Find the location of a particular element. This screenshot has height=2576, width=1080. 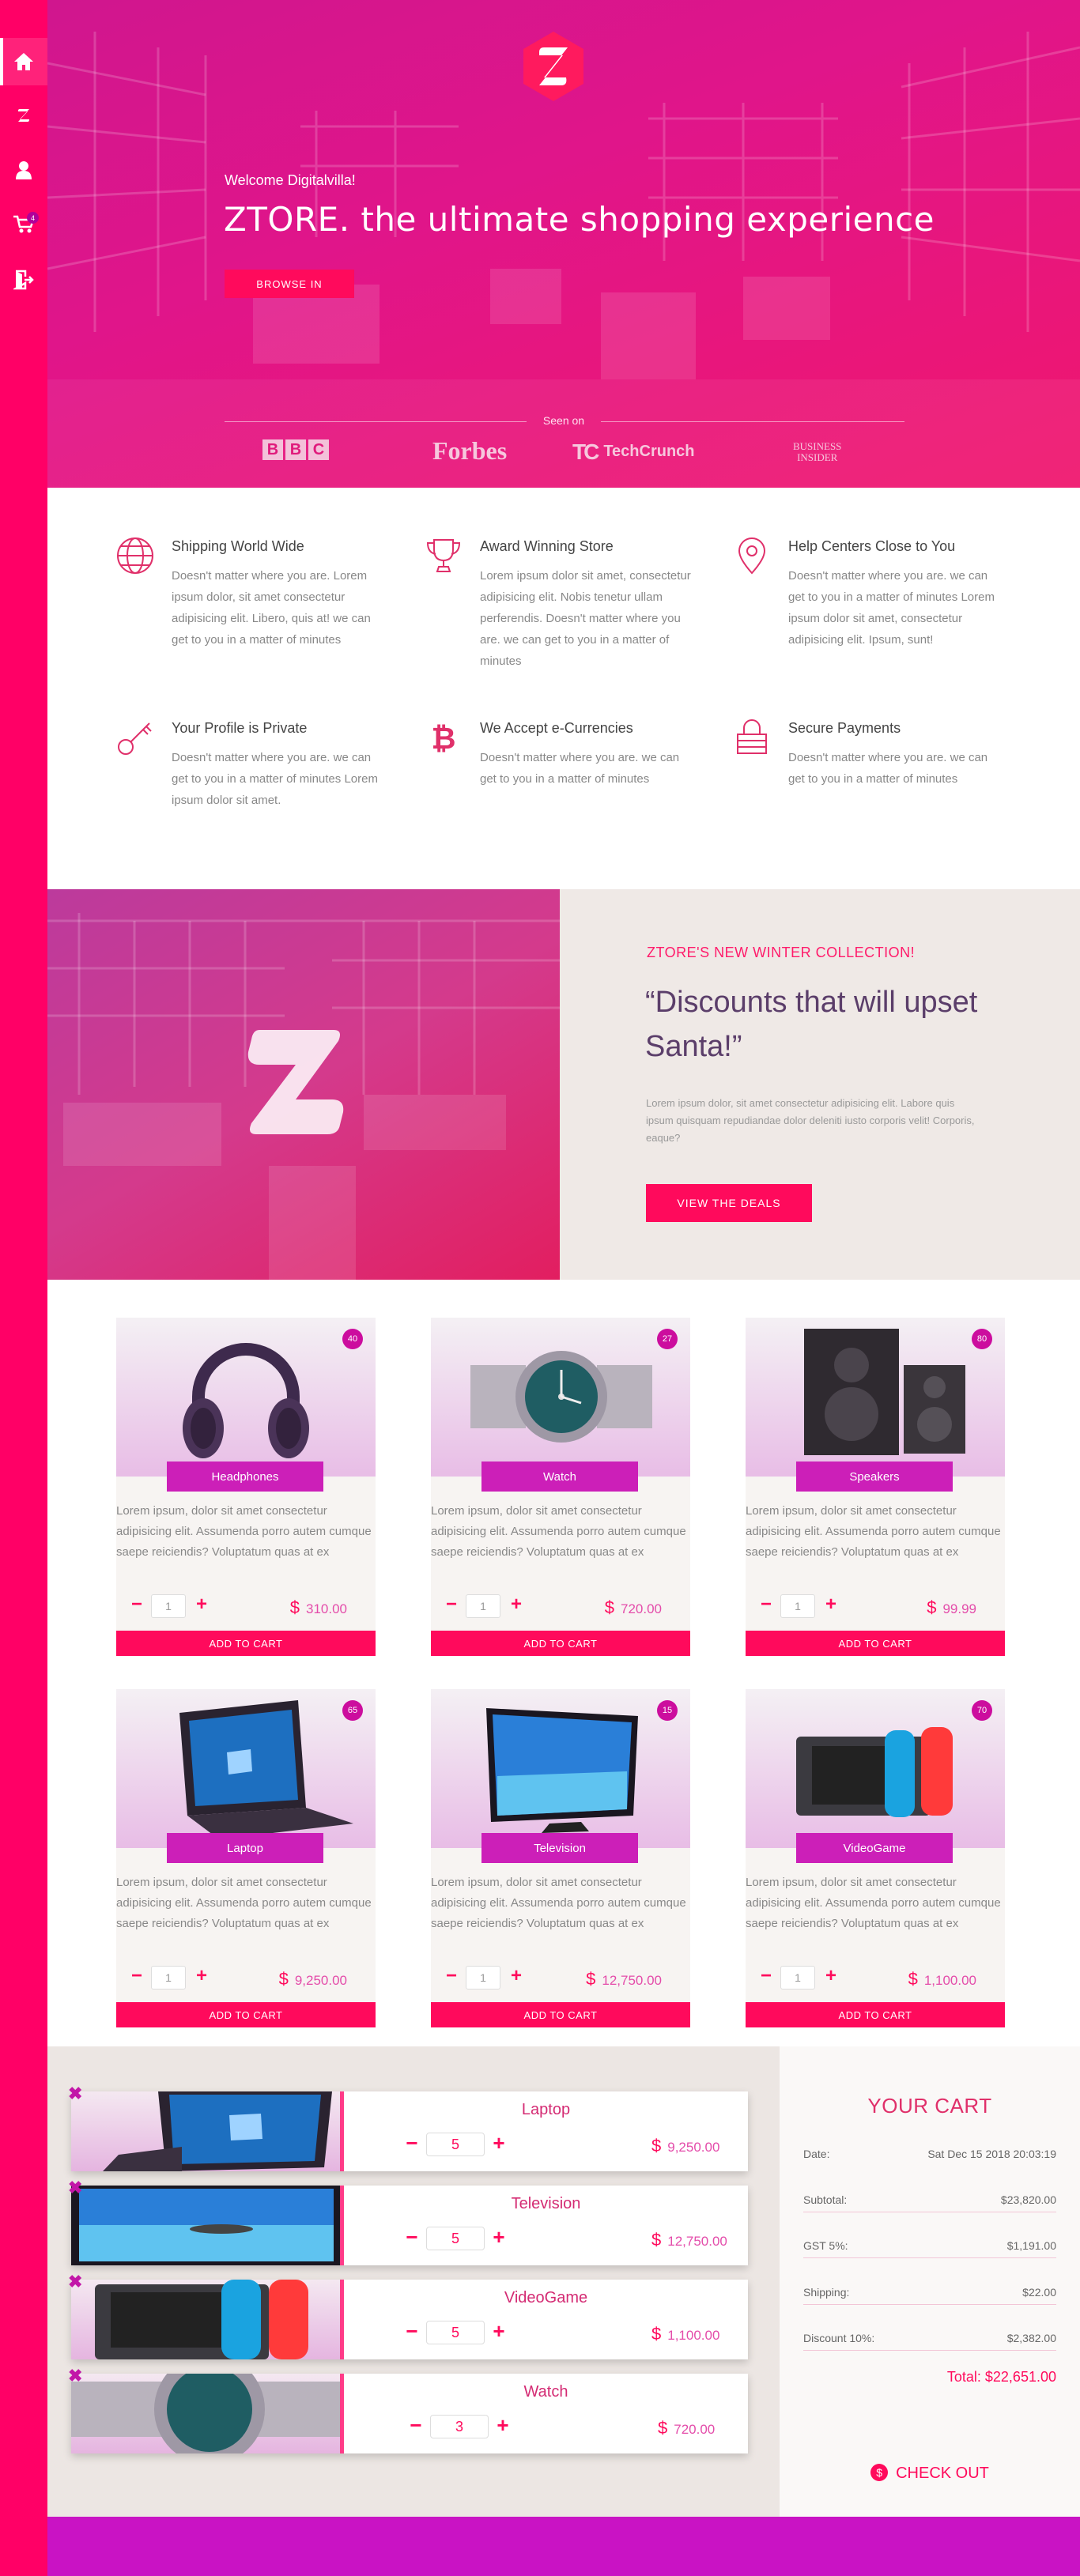

product-badge: 80 is located at coordinates (982, 1339).